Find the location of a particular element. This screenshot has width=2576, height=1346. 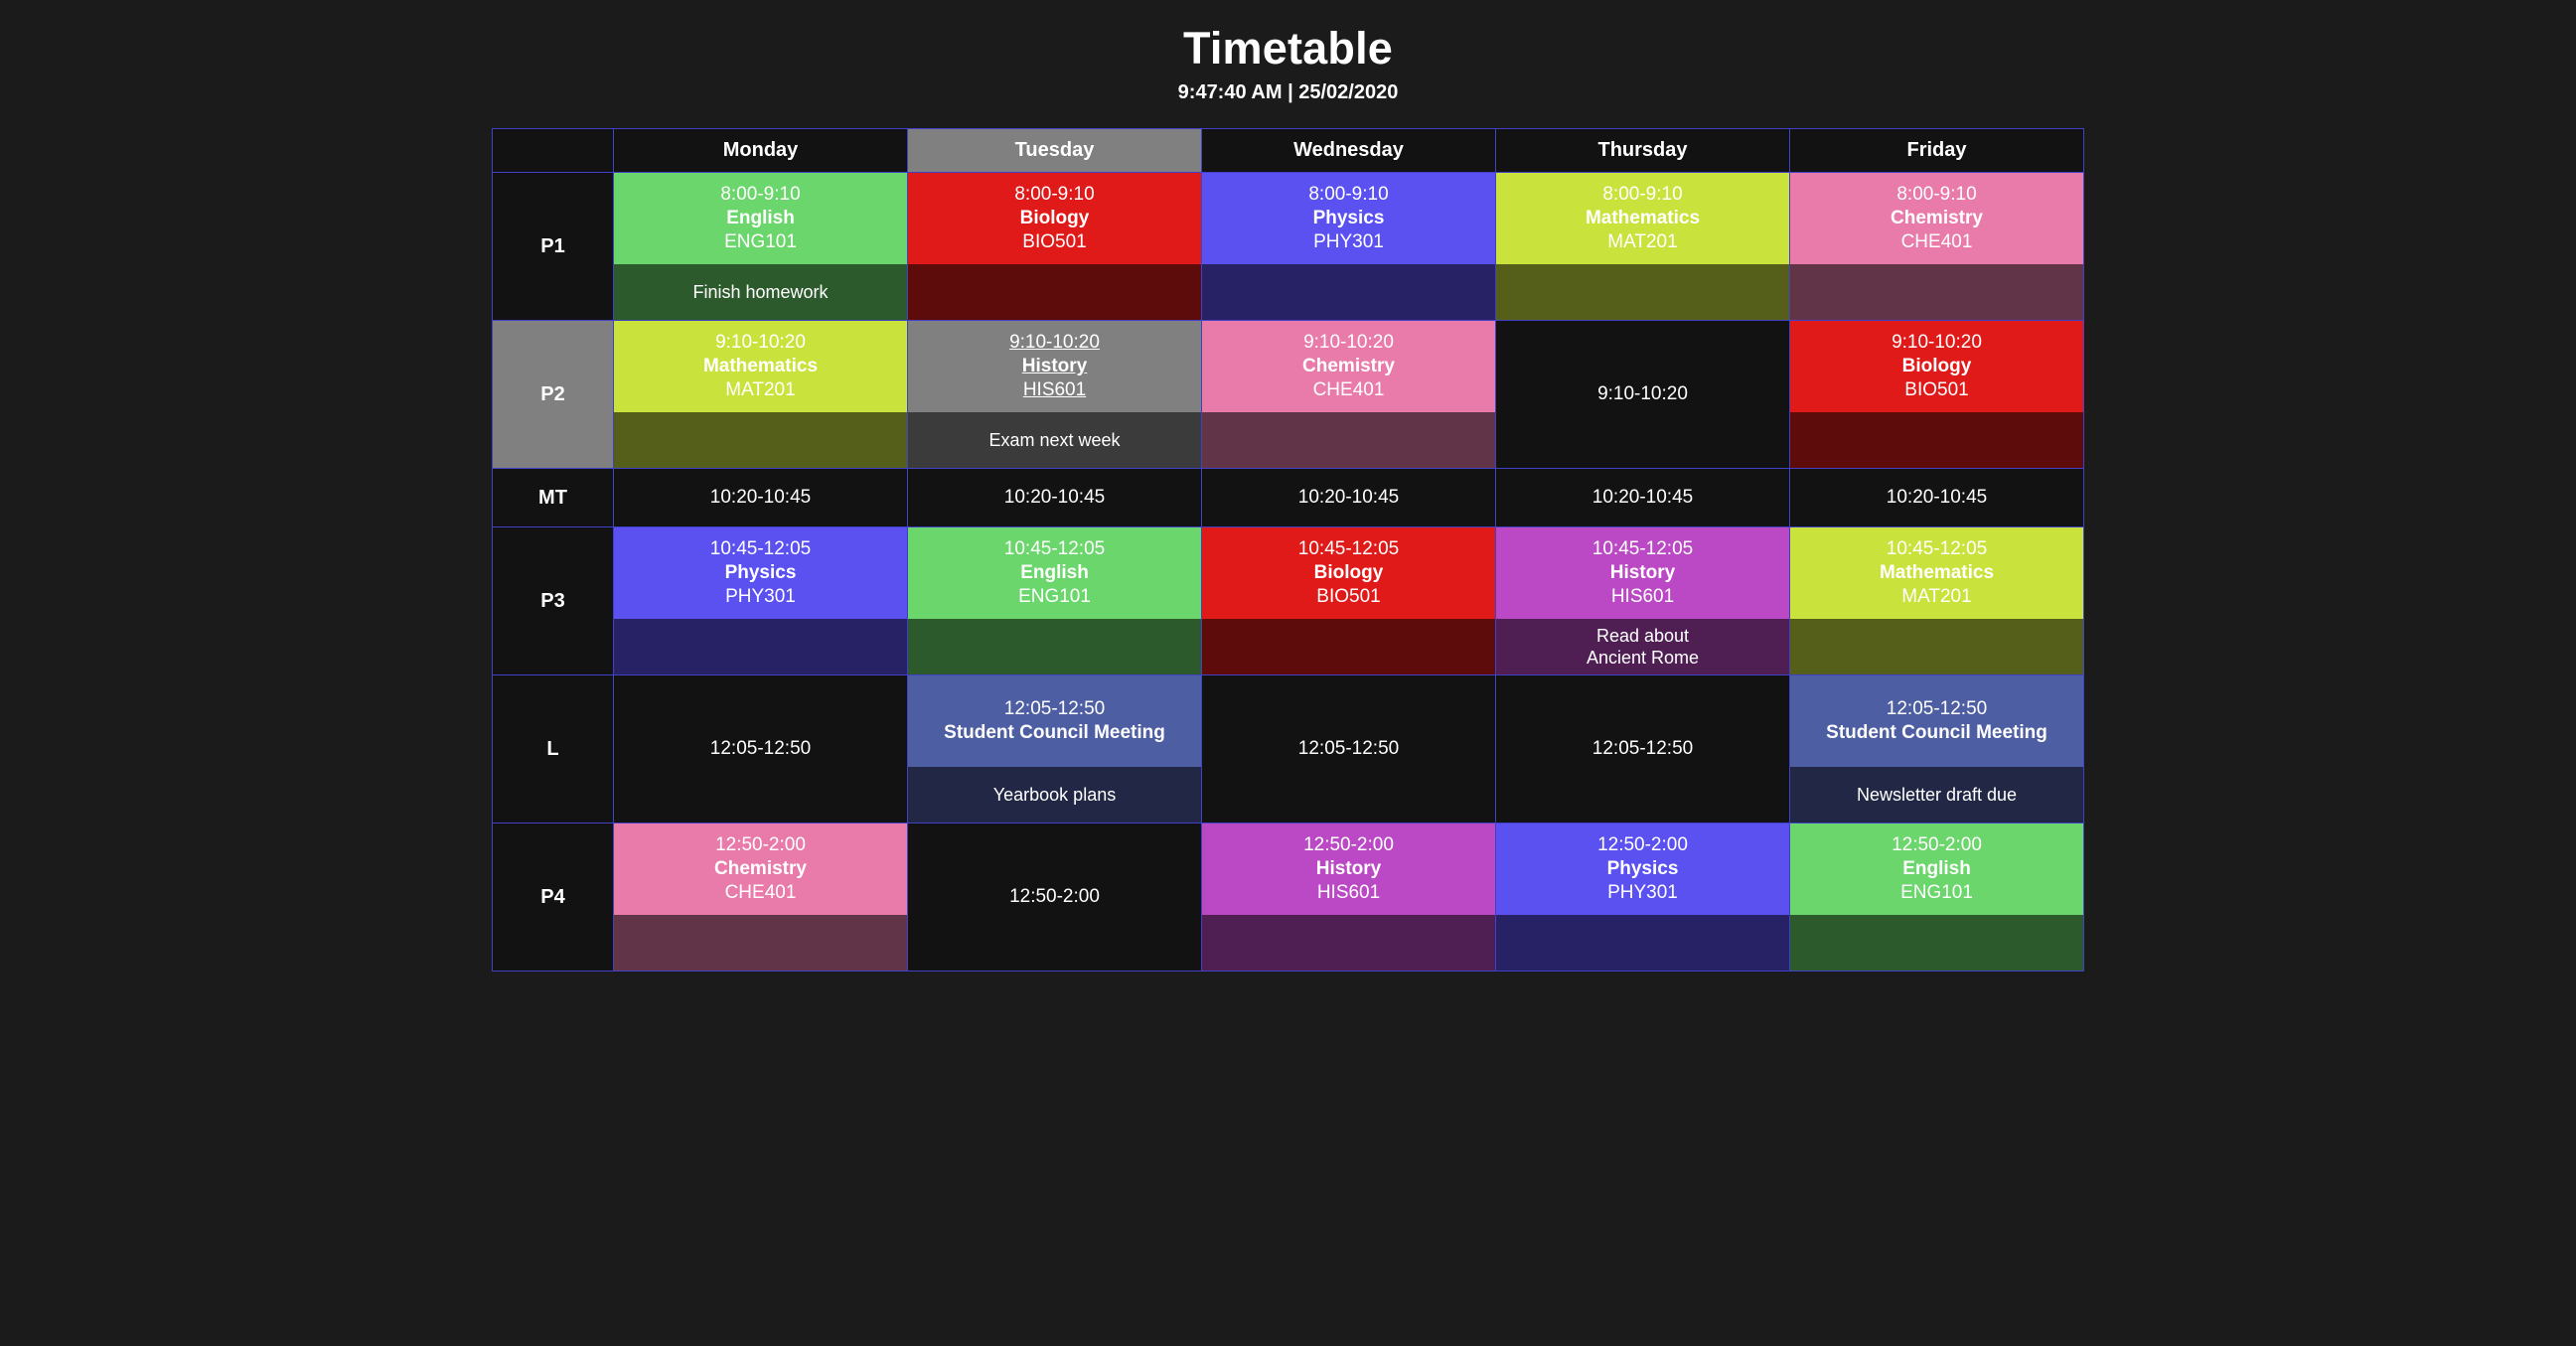

slot-code: CHE401 is located at coordinates (1348, 390).